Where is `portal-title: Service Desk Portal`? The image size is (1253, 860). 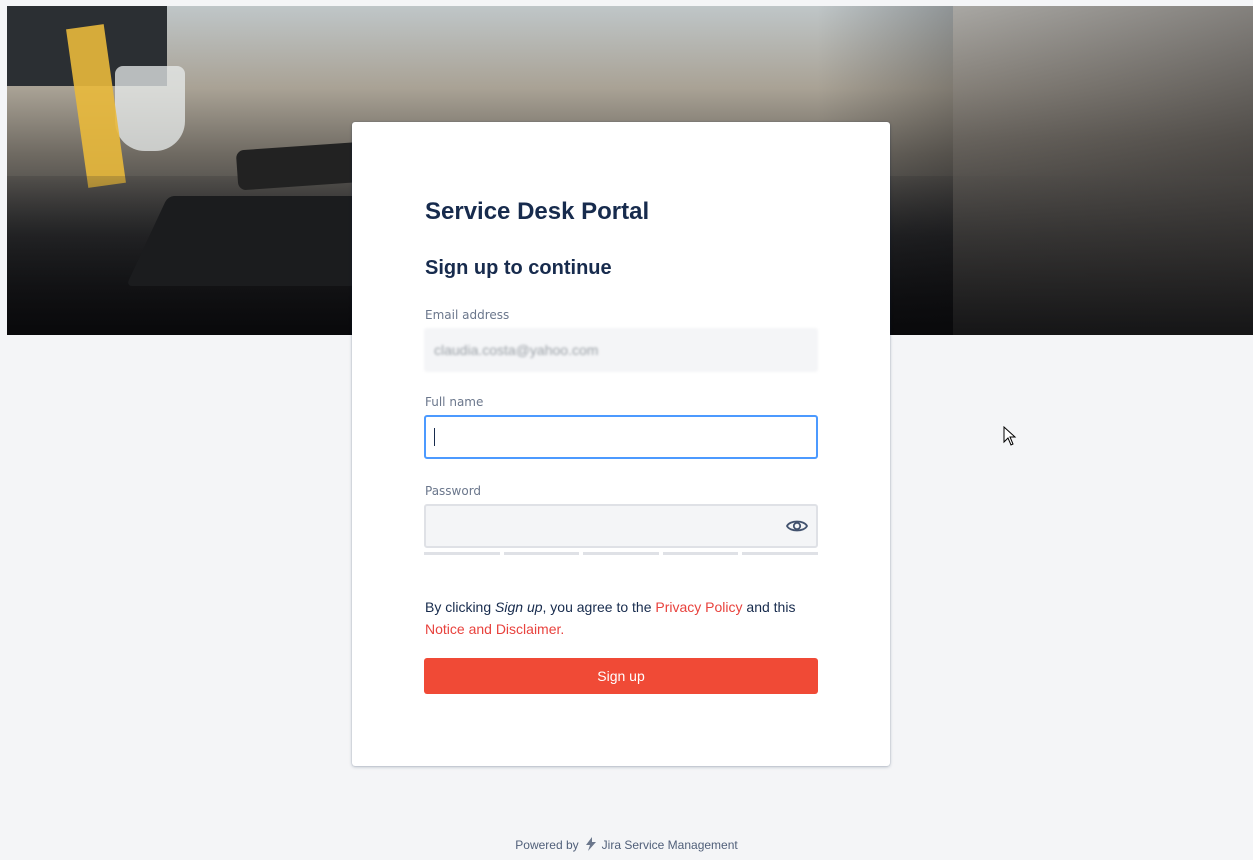
portal-title: Service Desk Portal is located at coordinates (537, 211).